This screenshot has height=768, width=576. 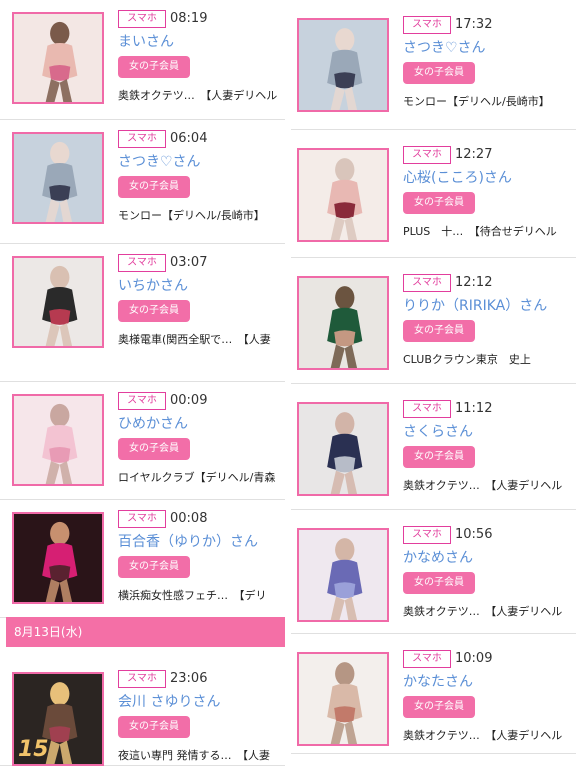 I want to click on list-item: スマホ 11:12 さくらさん女の子会員奥鉄オクテツ… 【人妻デリヘル, so click(x=433, y=447).